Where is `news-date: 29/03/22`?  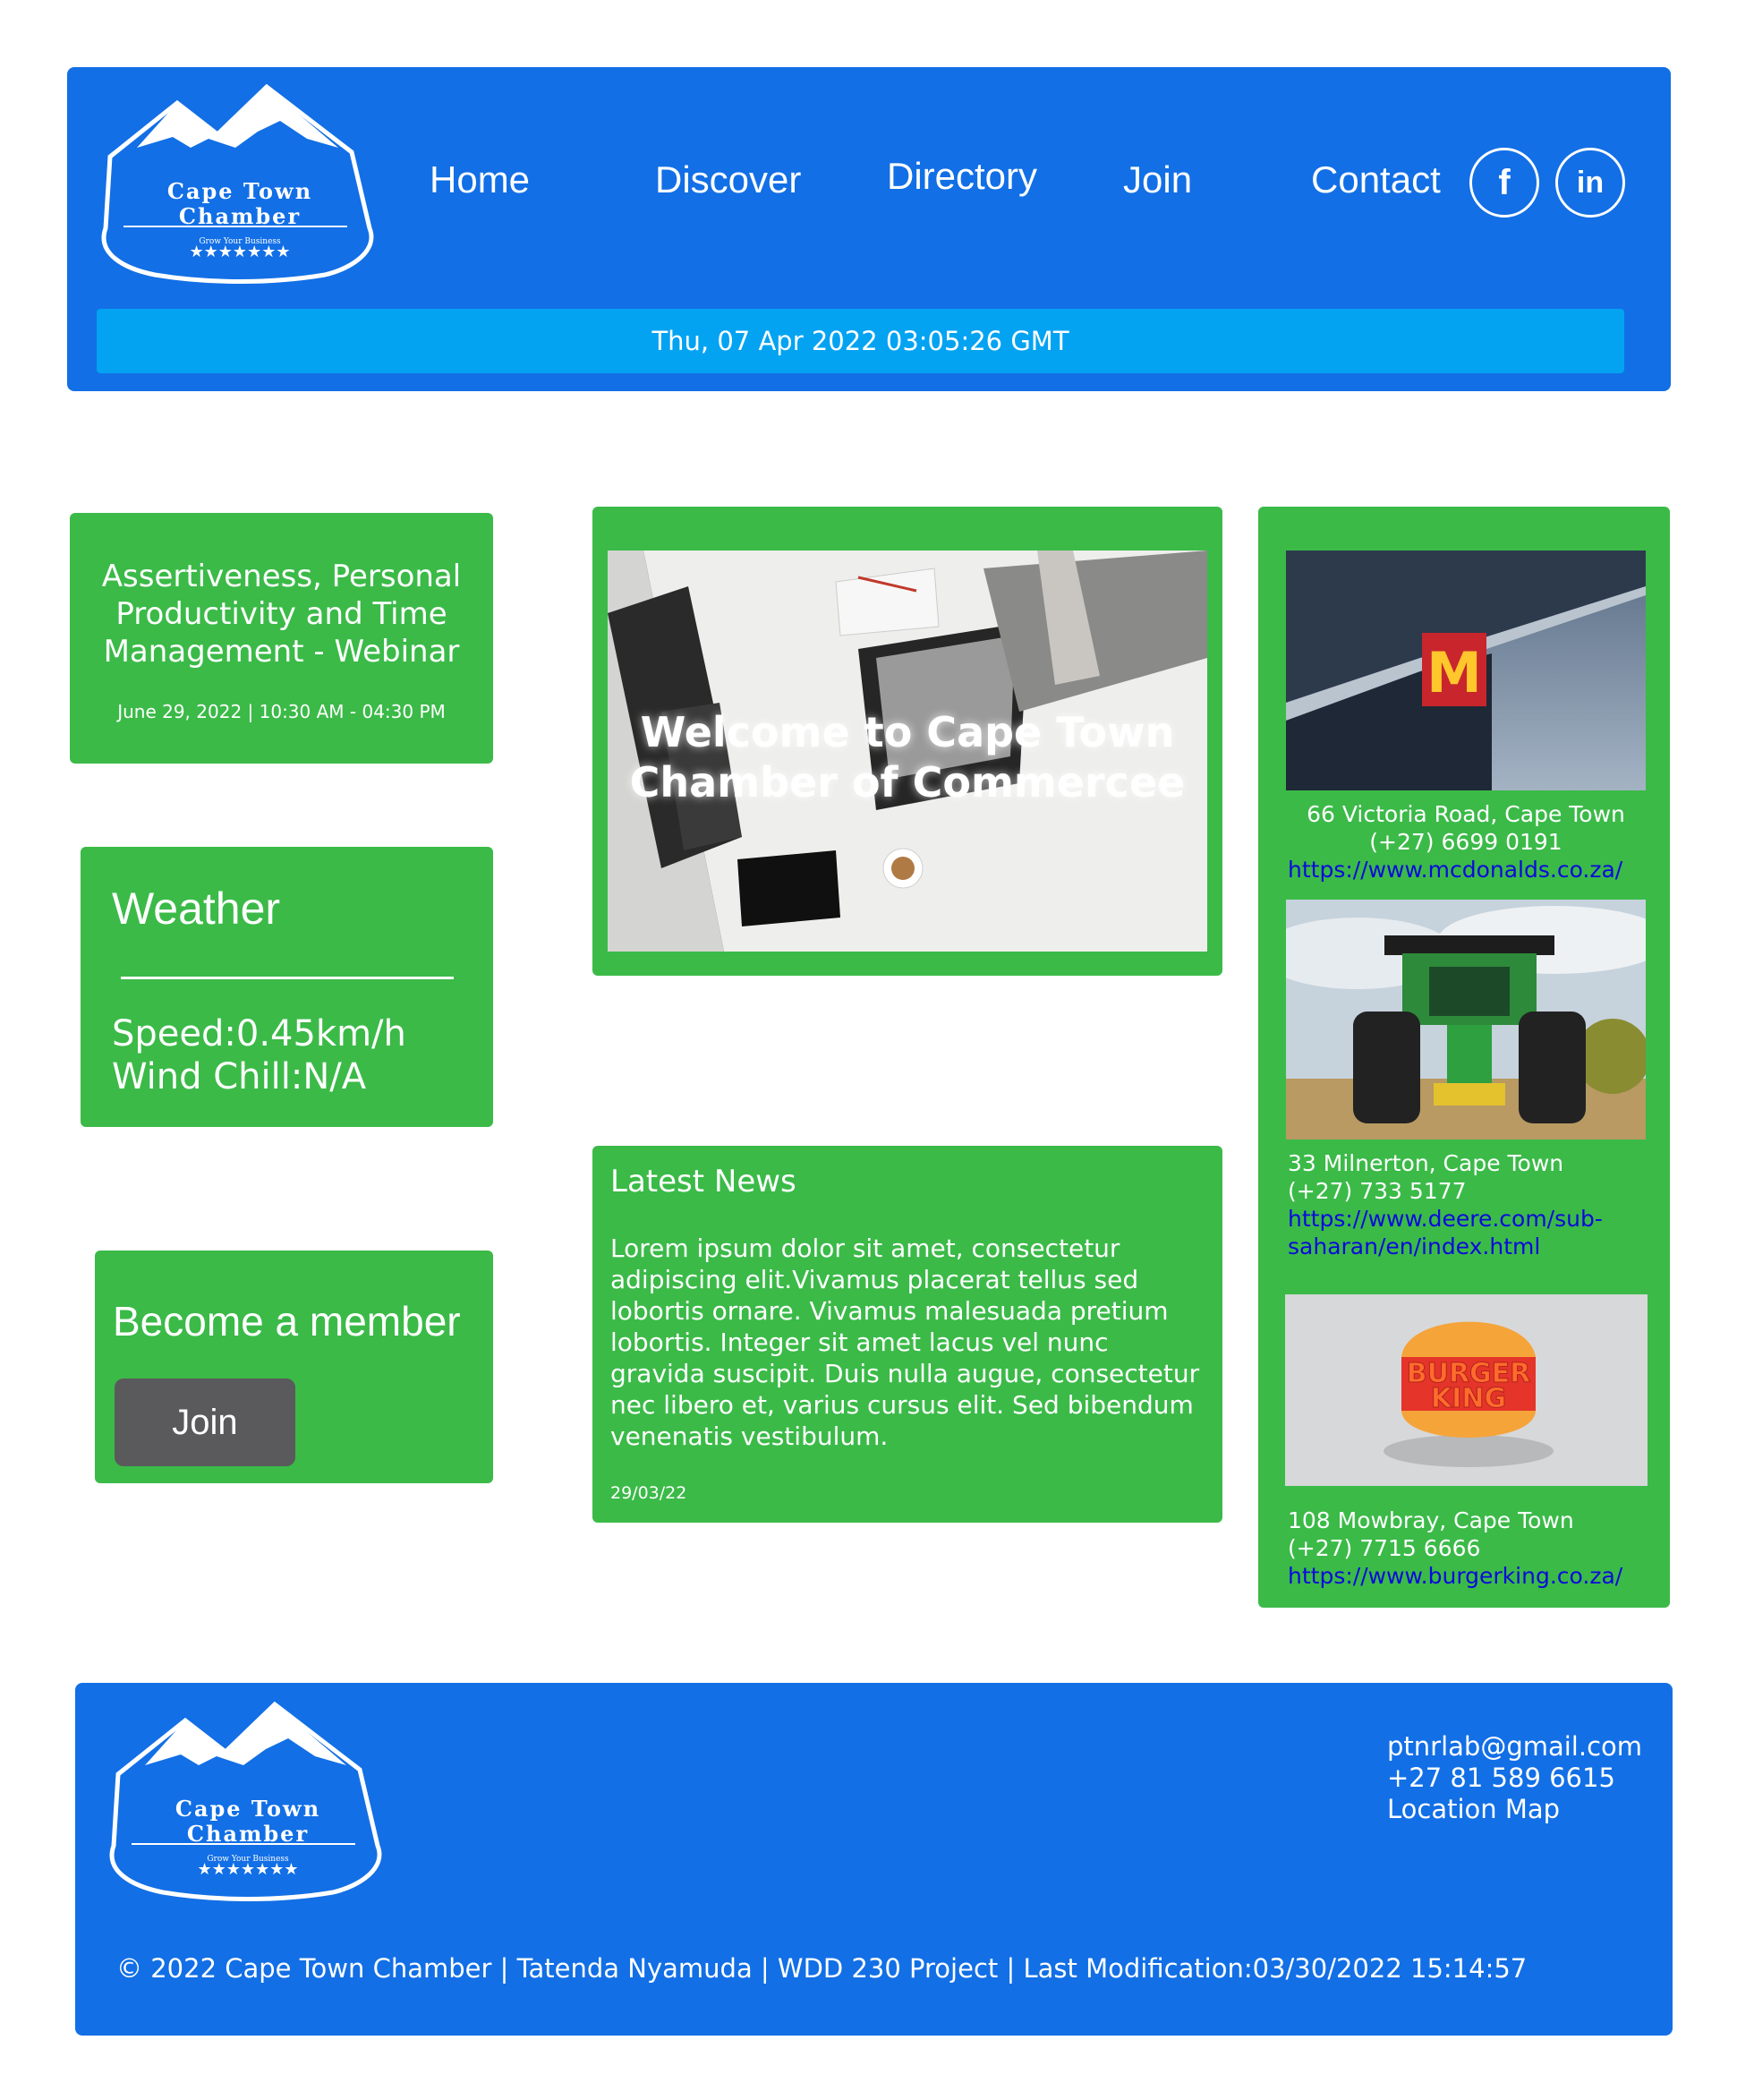 news-date: 29/03/22 is located at coordinates (648, 1493).